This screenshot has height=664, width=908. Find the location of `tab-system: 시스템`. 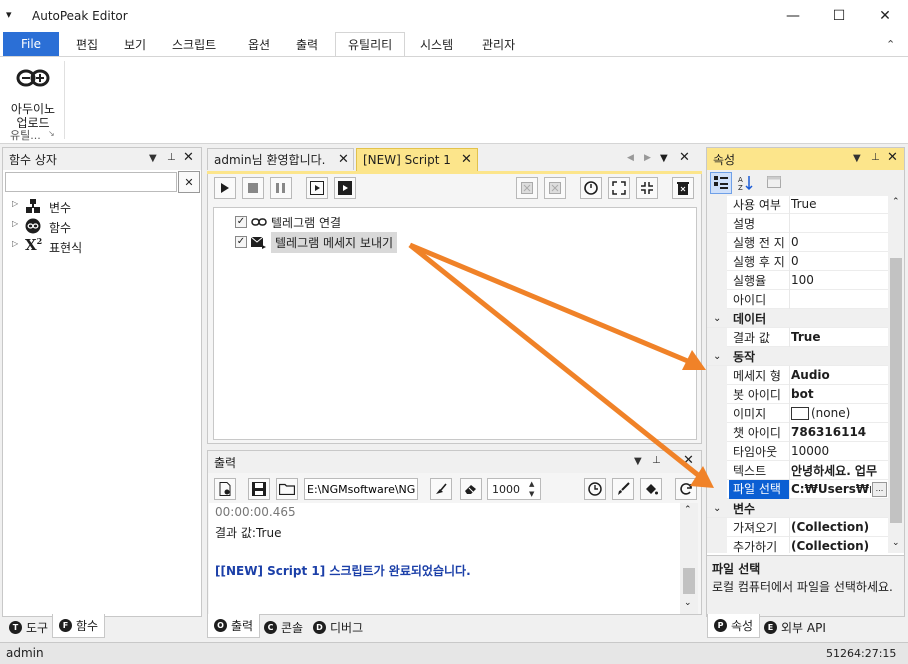

tab-system: 시스템 is located at coordinates (436, 44).